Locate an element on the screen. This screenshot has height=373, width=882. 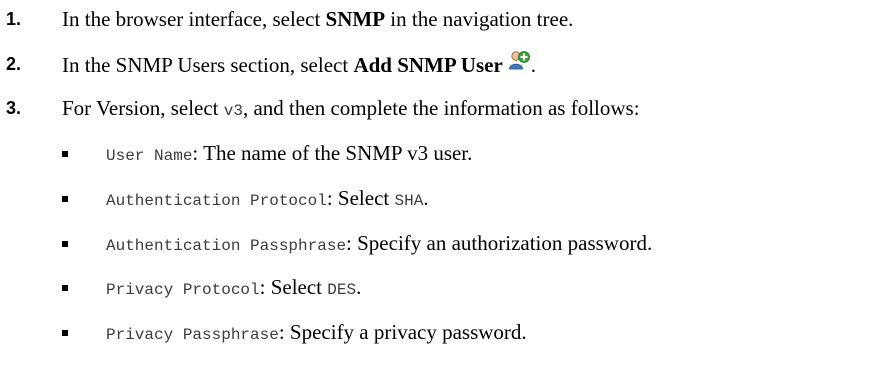
field-desc: : Specify a privacy password. is located at coordinates (402, 332).